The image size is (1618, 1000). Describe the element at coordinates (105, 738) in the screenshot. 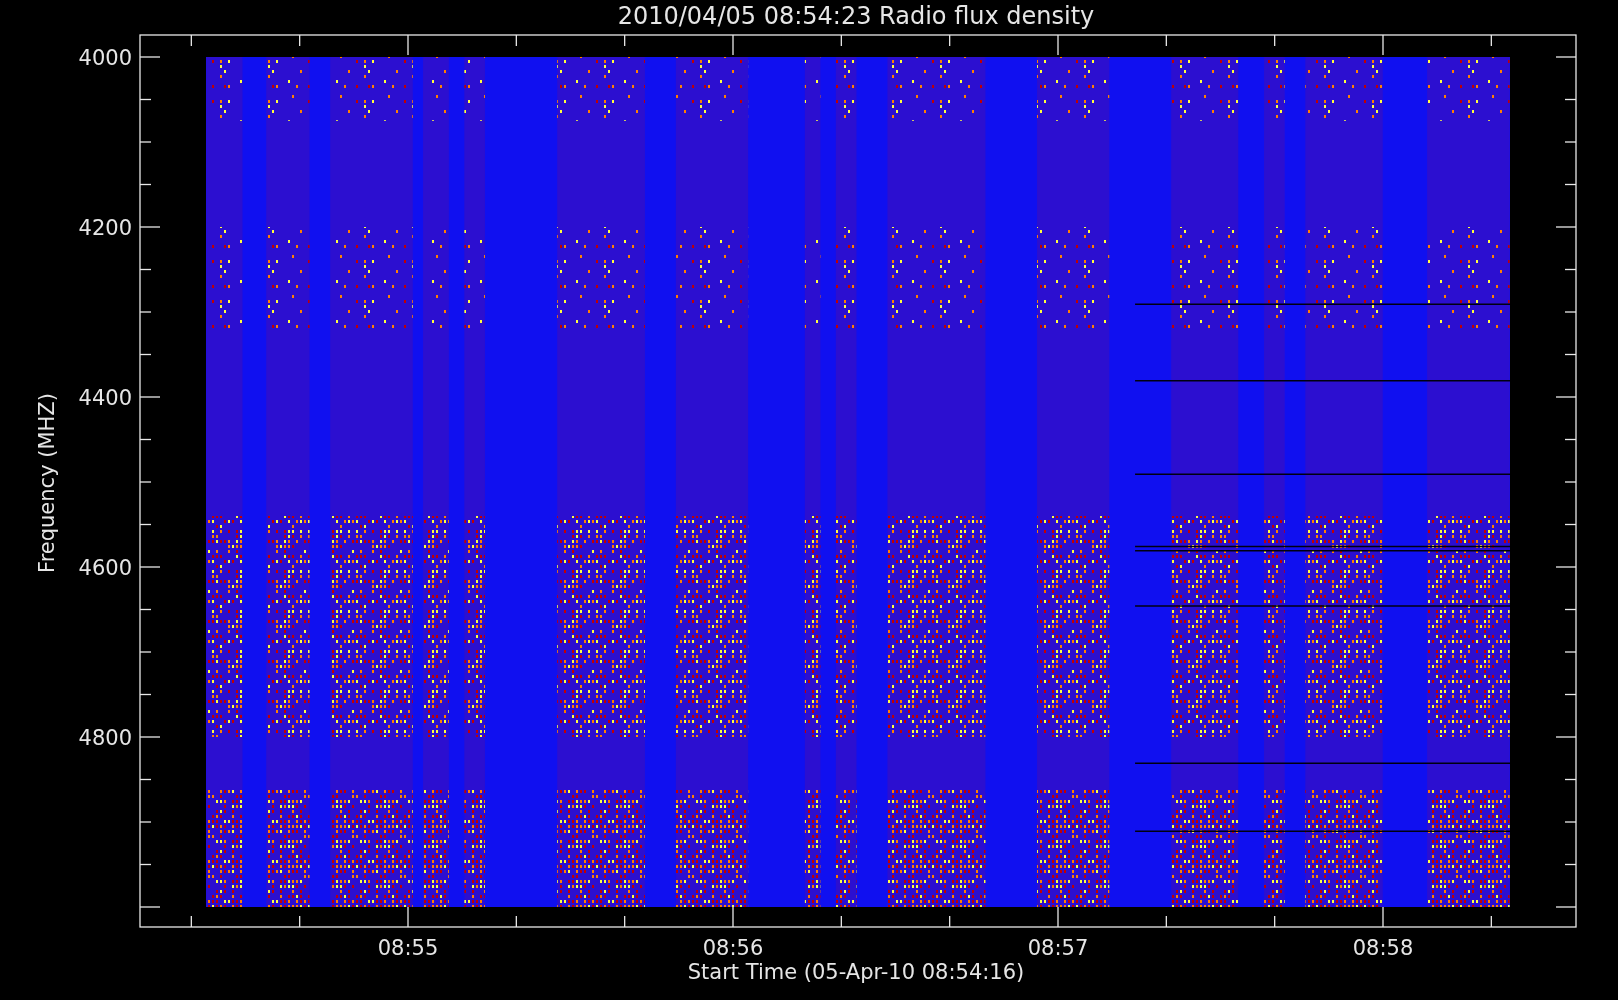

I see `tick-label: 4800` at that location.